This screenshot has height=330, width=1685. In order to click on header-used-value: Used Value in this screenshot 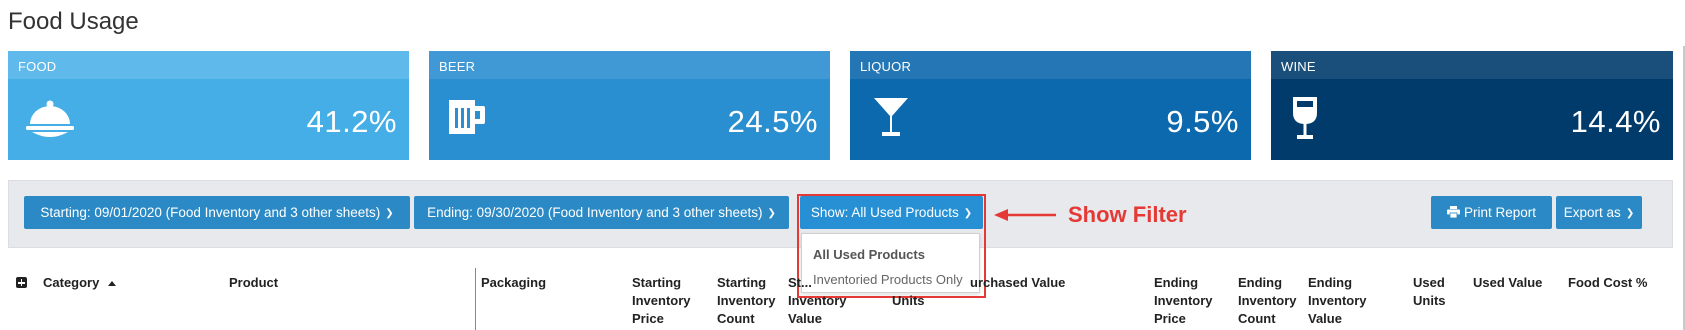, I will do `click(1507, 283)`.